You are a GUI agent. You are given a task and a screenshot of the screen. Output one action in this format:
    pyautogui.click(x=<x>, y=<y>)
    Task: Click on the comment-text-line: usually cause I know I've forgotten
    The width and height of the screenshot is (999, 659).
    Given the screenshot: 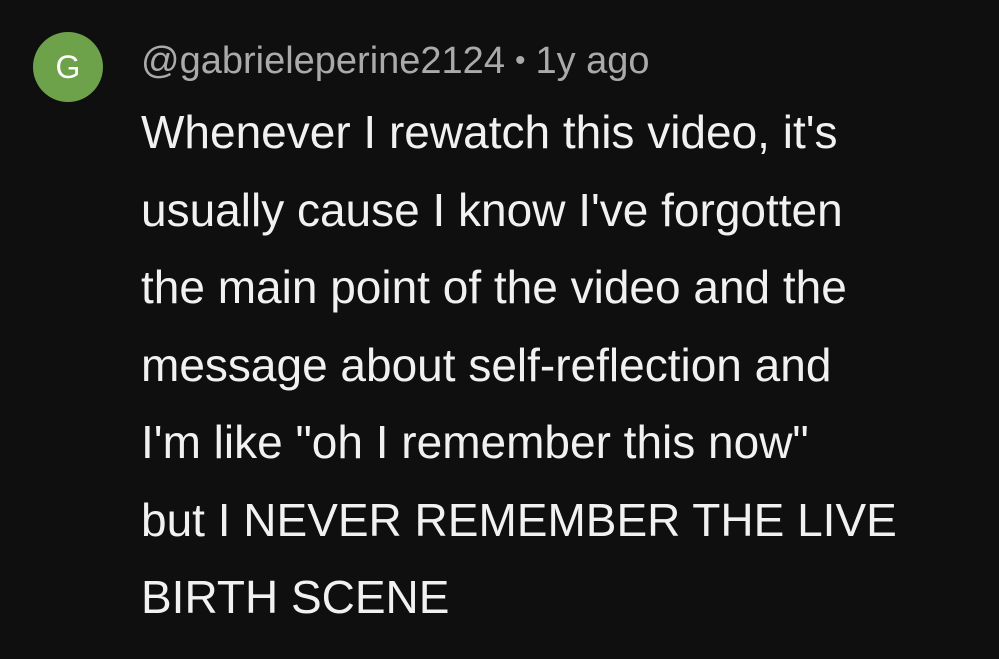 What is the action you would take?
    pyautogui.click(x=492, y=209)
    